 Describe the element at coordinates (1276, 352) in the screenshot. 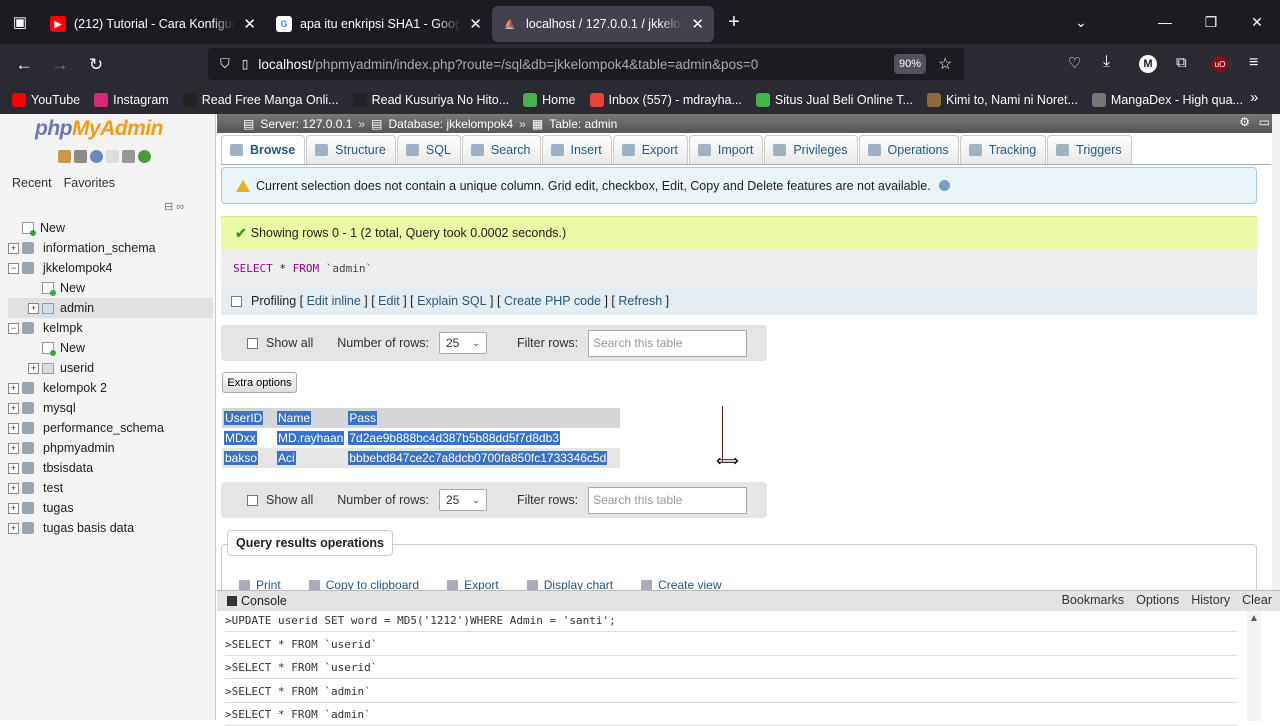

I see `main-scrollbar` at that location.